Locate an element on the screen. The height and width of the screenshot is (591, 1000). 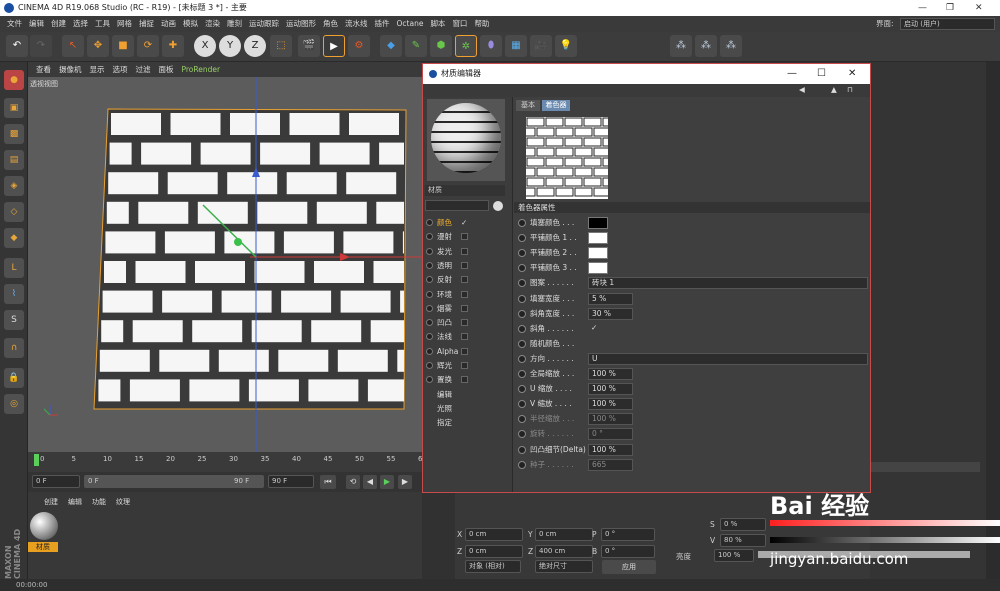
channel-item: Alpha is located at coordinates (468, 351).